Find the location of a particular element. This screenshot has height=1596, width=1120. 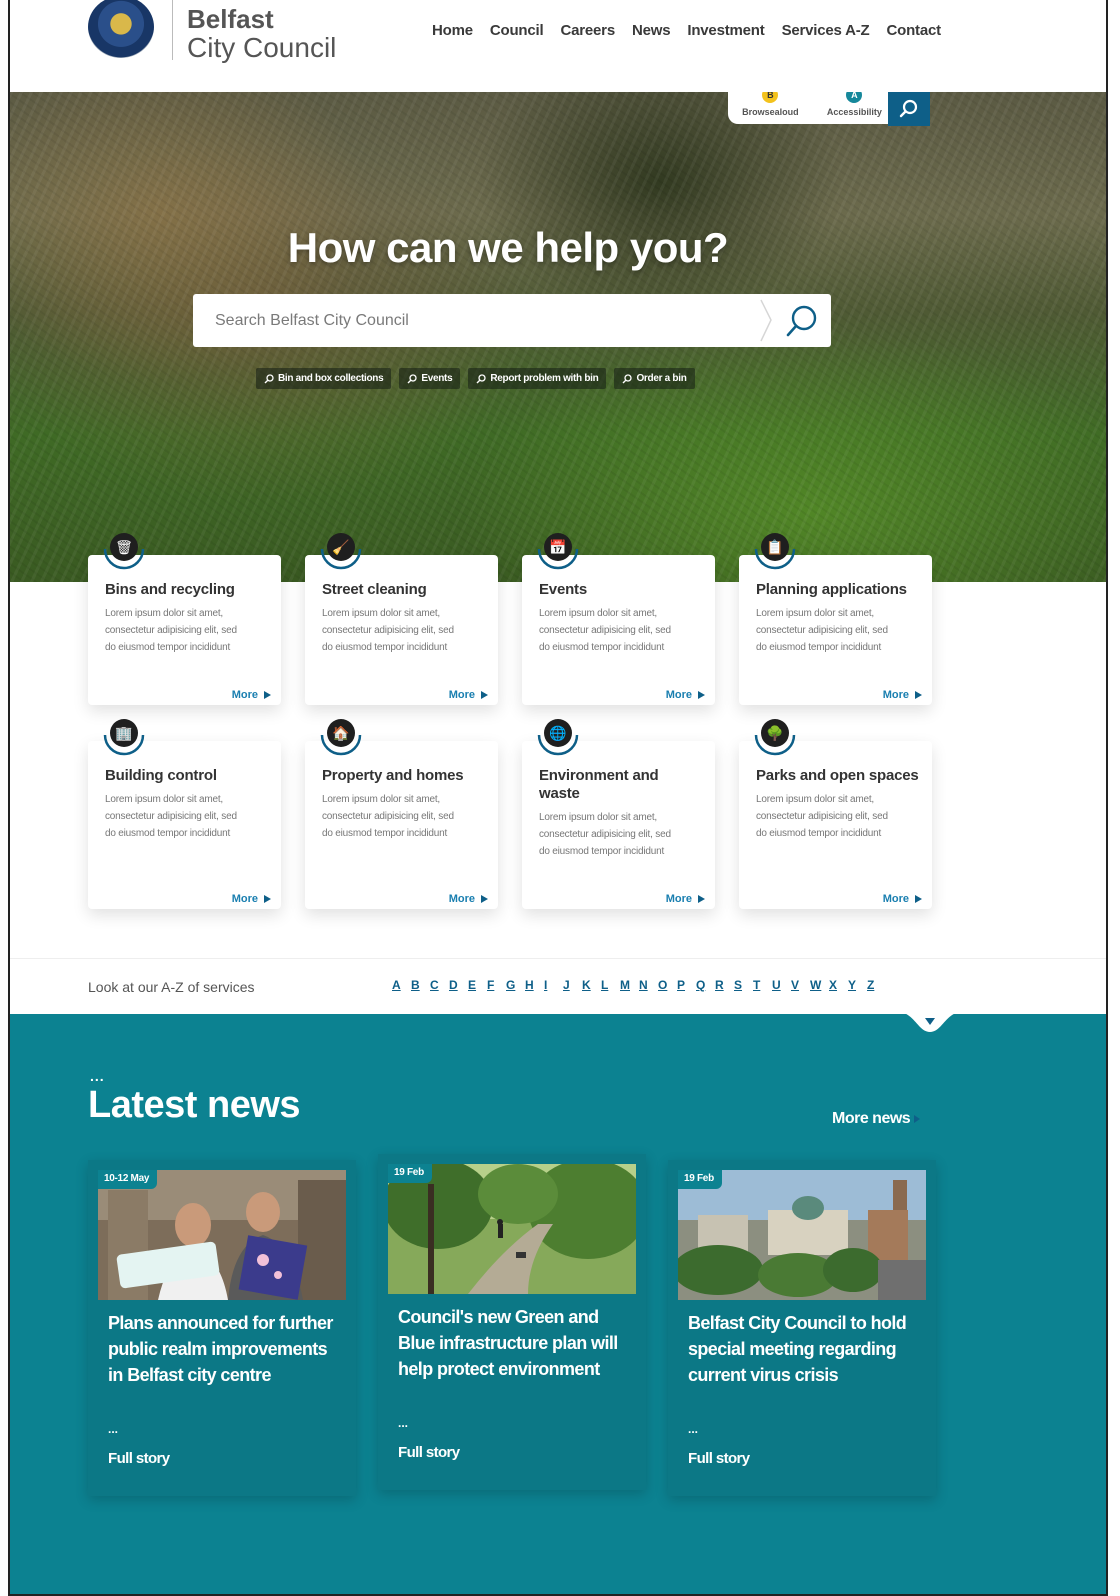

a-z-letter-c: C is located at coordinates (439, 985).